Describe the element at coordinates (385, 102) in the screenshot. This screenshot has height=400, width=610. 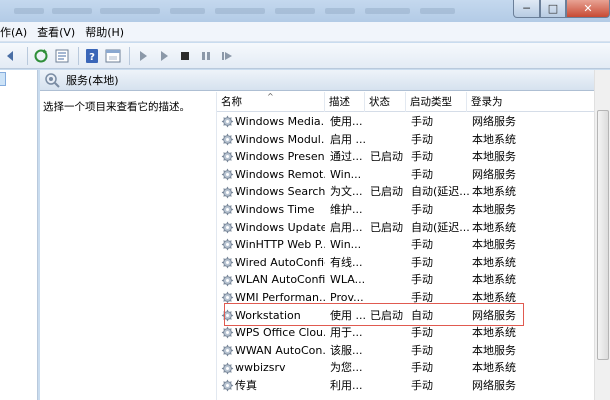
I see `column-header-status: 状态` at that location.